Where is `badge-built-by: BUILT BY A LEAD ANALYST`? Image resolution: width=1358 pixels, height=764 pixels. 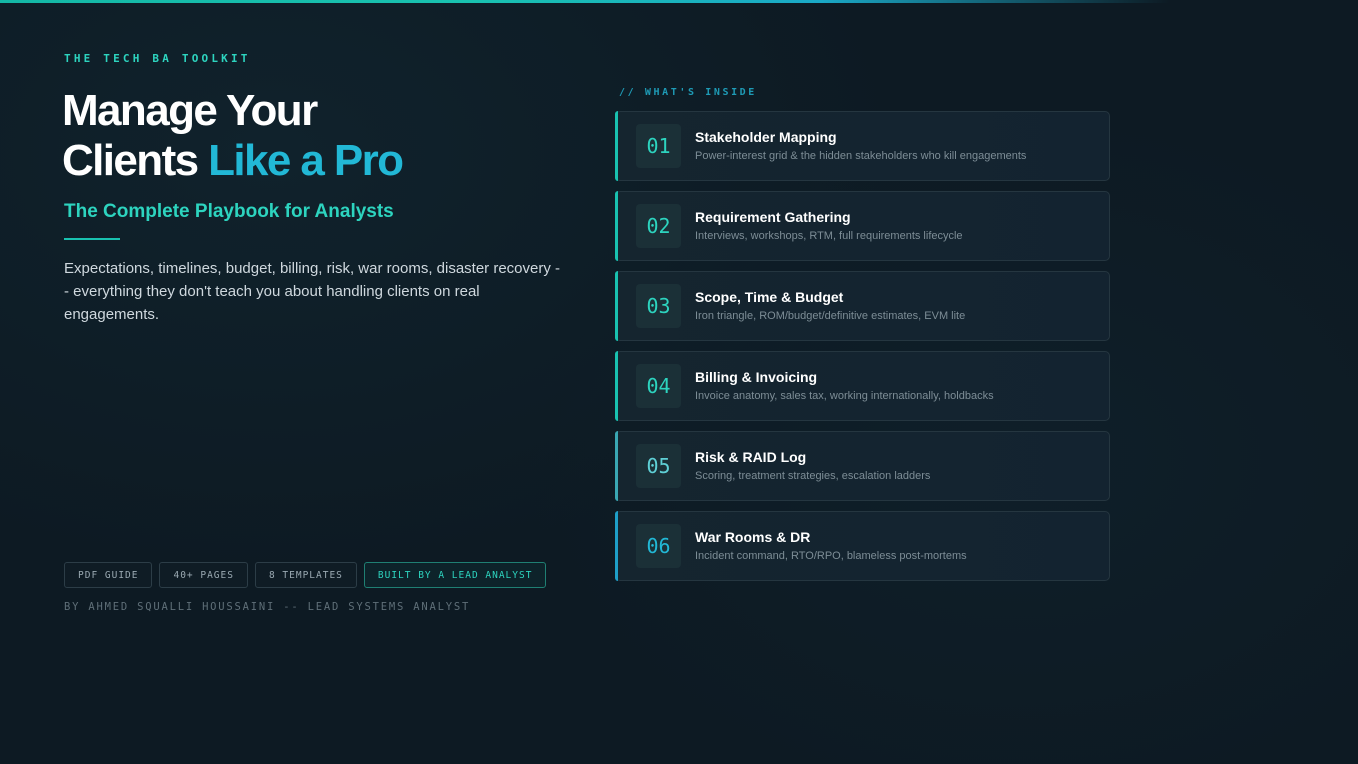 badge-built-by: BUILT BY A LEAD ANALYST is located at coordinates (455, 575).